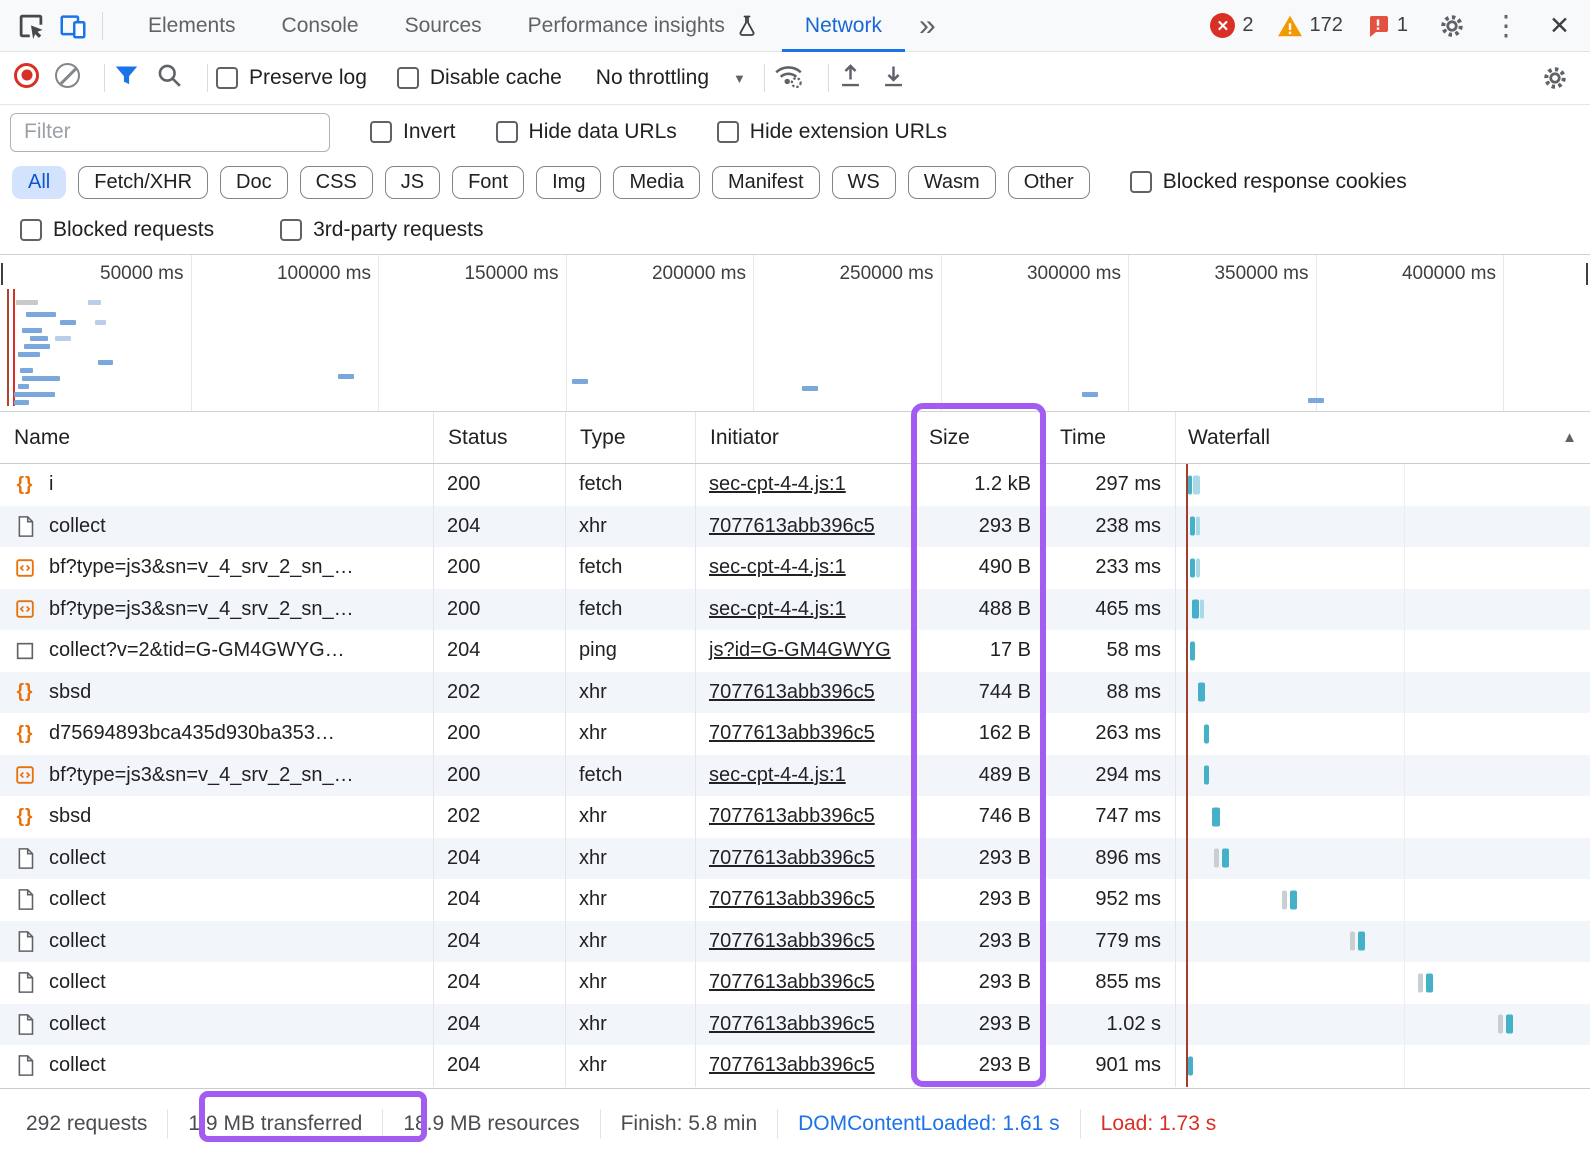  I want to click on more-tabs-button: », so click(927, 26).